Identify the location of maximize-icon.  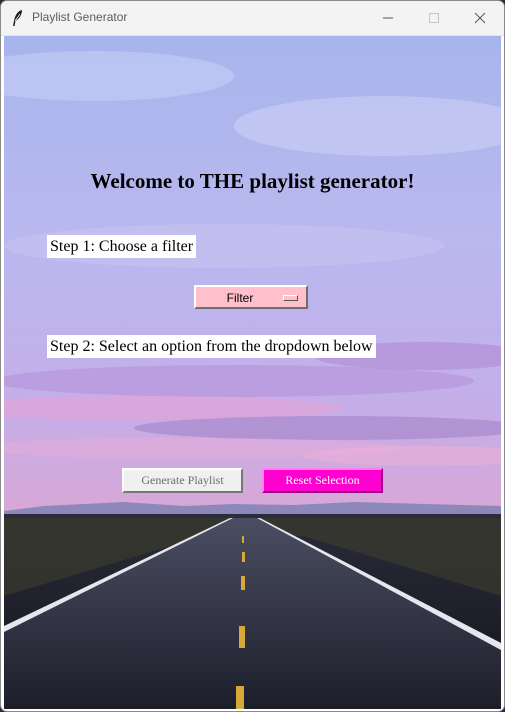
(434, 18).